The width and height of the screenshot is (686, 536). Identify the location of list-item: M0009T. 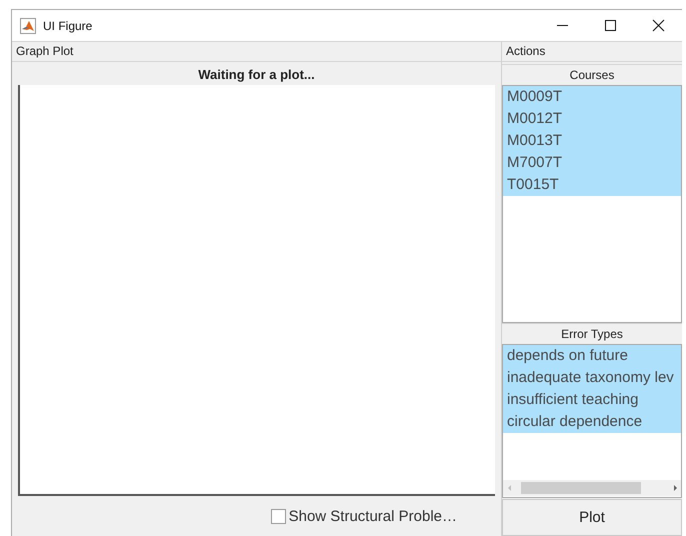
(592, 97).